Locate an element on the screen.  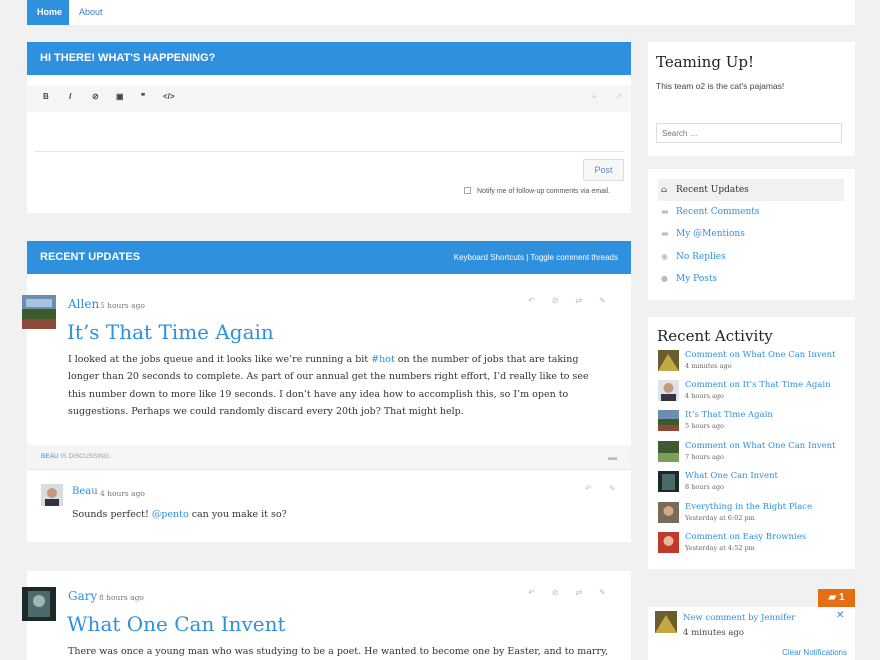
activity-date: 8 hours ago is located at coordinates (704, 487).